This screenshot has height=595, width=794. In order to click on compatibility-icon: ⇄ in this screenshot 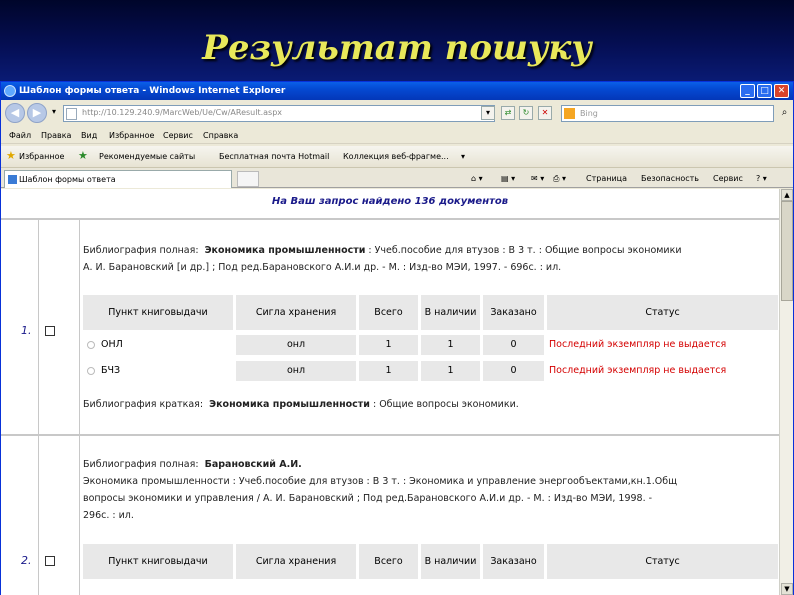, I will do `click(508, 113)`.